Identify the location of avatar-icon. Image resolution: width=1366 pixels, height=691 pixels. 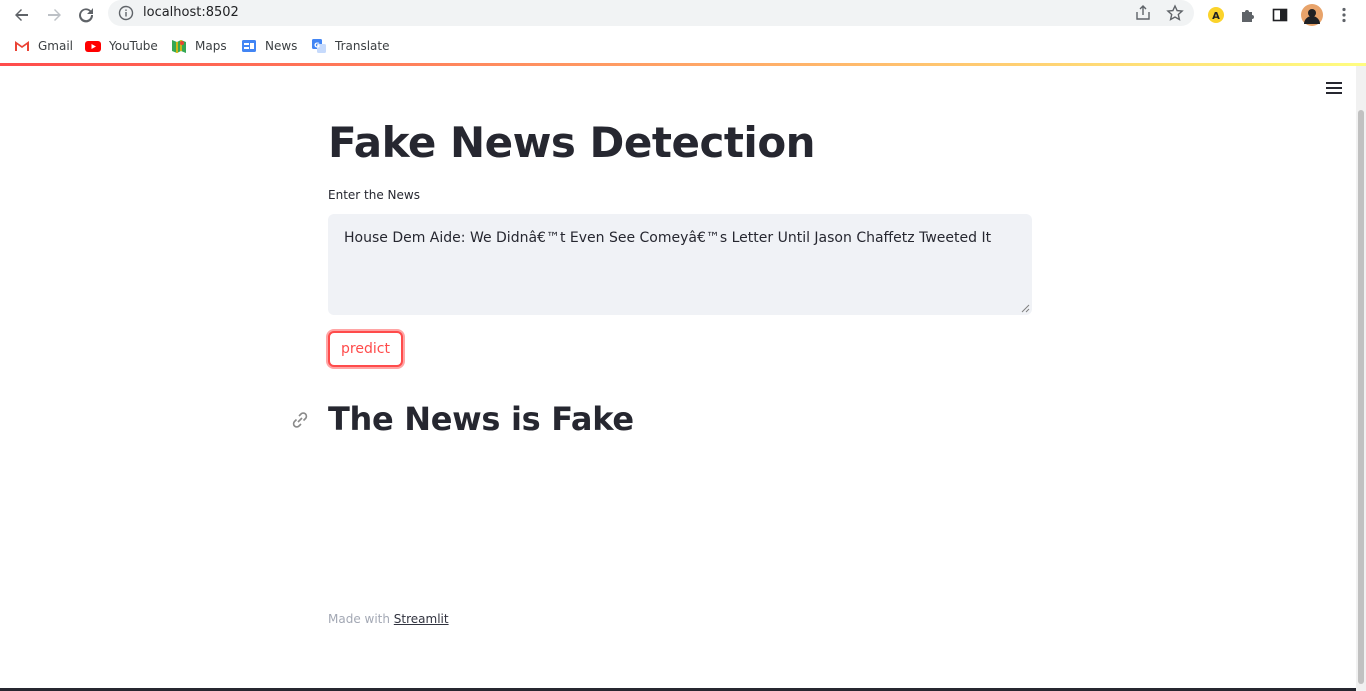
(1312, 15).